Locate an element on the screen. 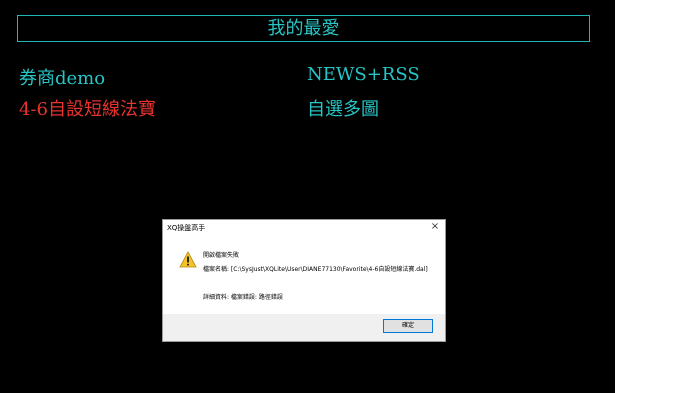 The height and width of the screenshot is (393, 690). dialog-title: XQ操盤高手 is located at coordinates (186, 228).